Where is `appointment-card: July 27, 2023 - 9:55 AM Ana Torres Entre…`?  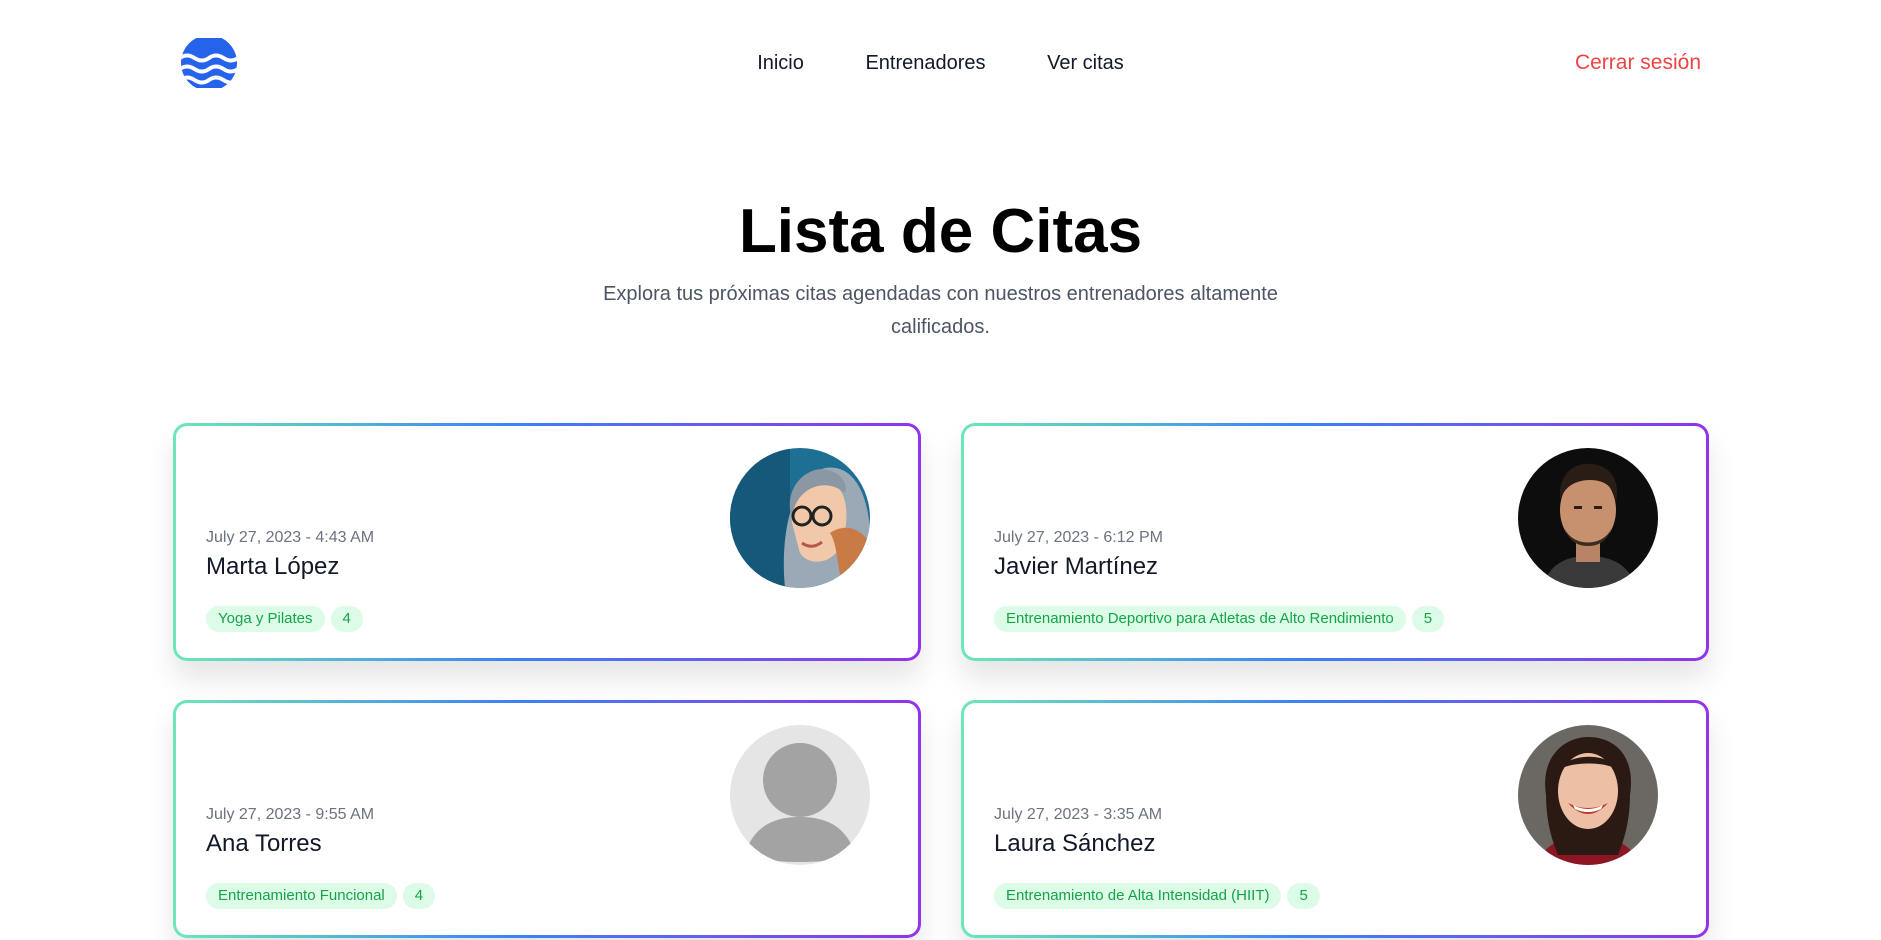
appointment-card: July 27, 2023 - 9:55 AM Ana Torres Entre… is located at coordinates (547, 819).